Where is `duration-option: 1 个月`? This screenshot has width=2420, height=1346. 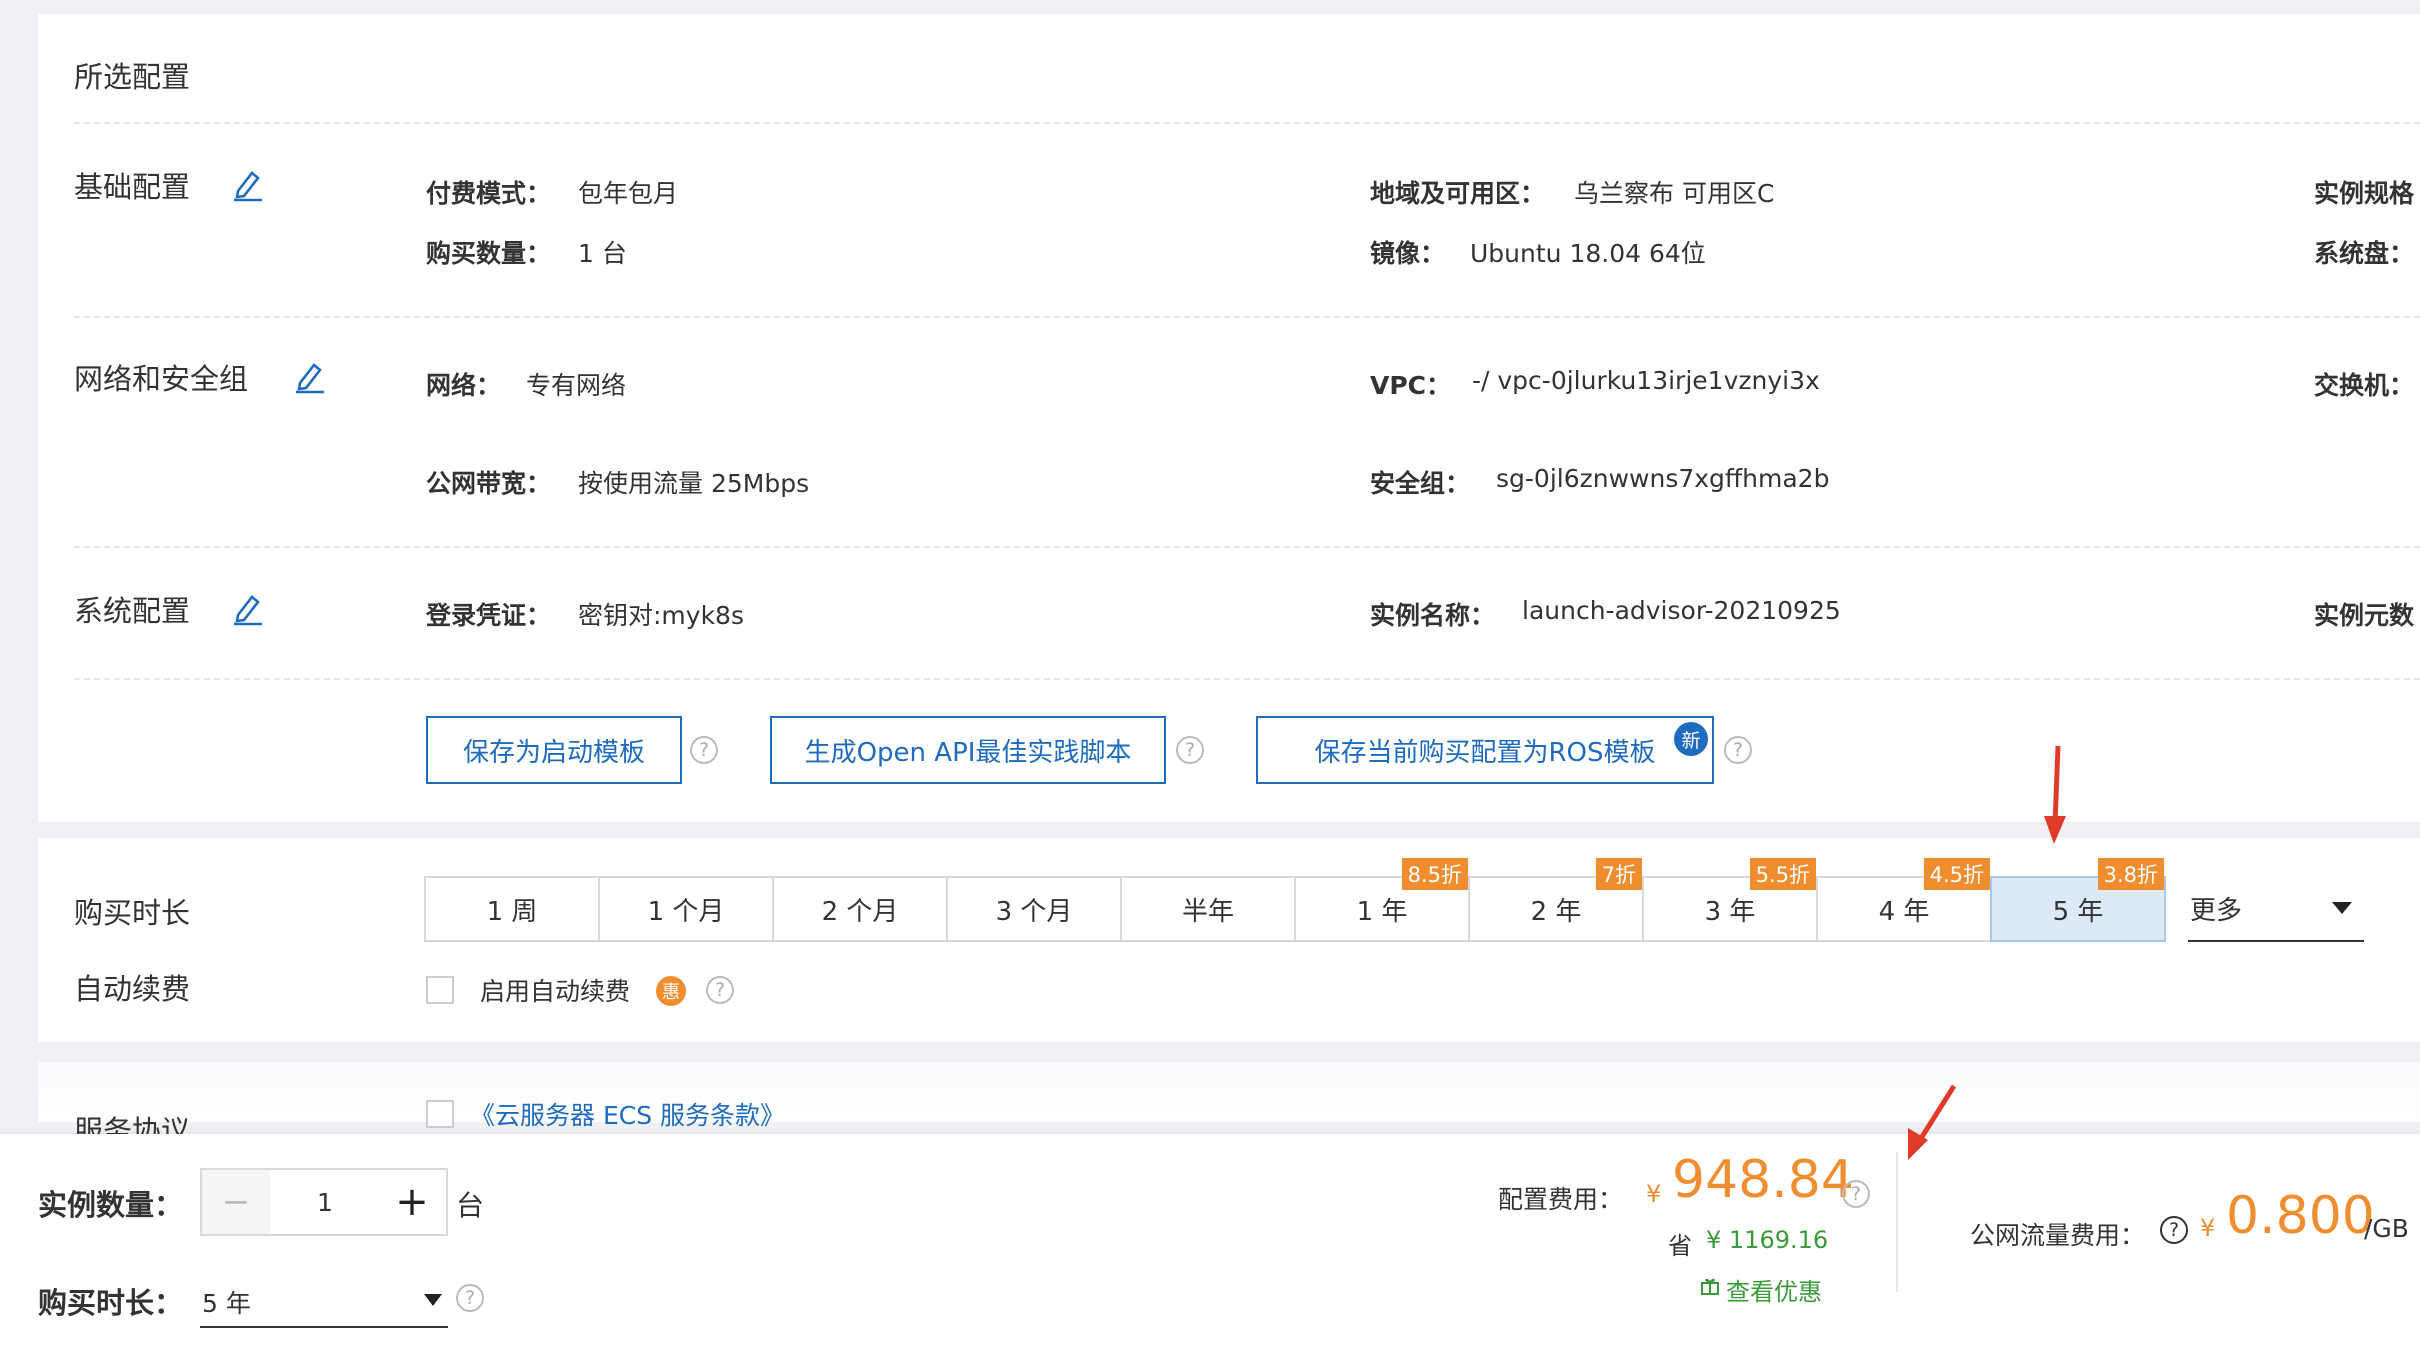
duration-option: 1 个月 is located at coordinates (686, 909).